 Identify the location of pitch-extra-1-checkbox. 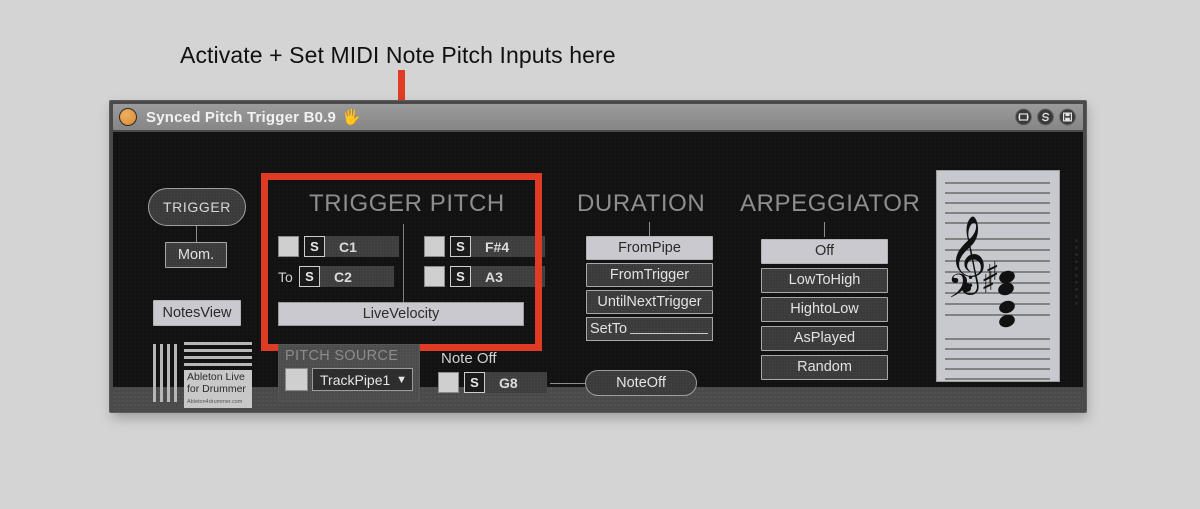
(434, 246).